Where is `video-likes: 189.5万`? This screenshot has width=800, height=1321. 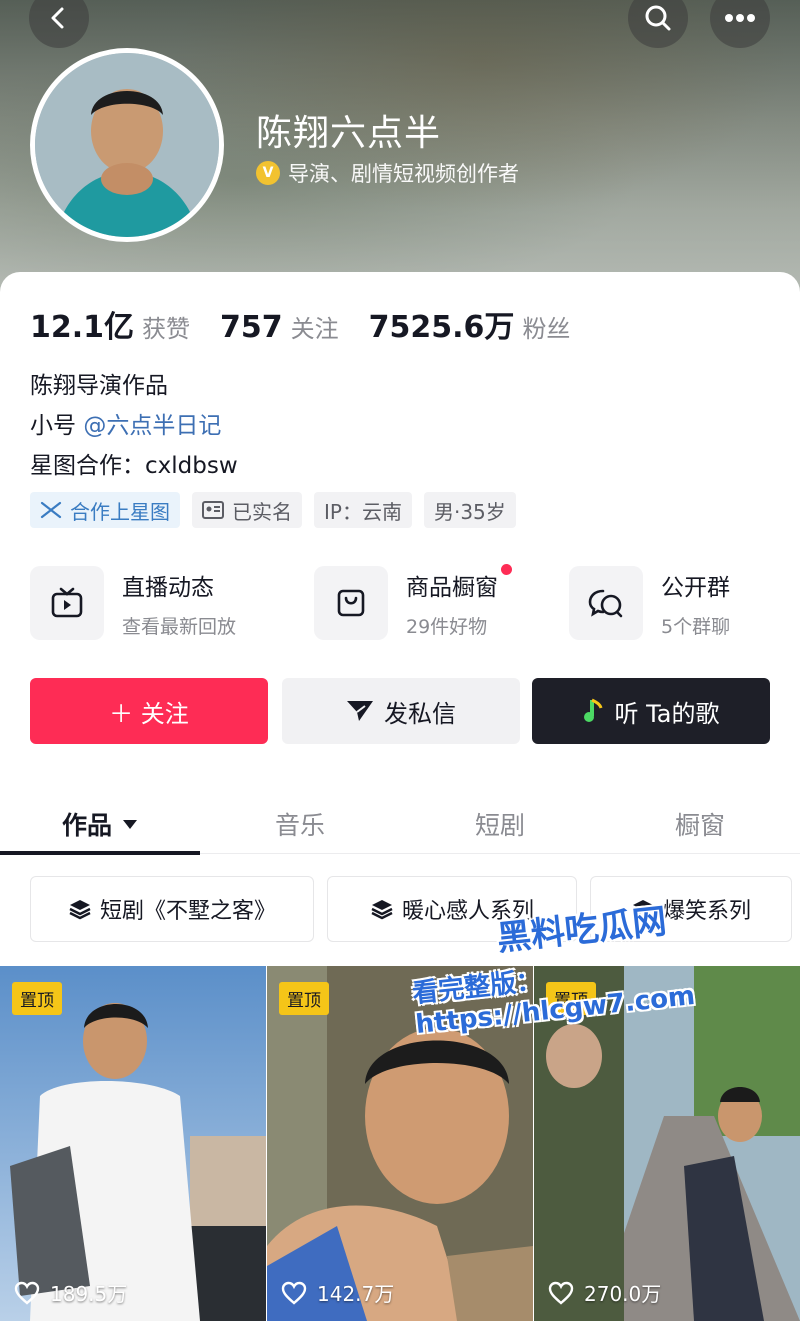 video-likes: 189.5万 is located at coordinates (70, 1292).